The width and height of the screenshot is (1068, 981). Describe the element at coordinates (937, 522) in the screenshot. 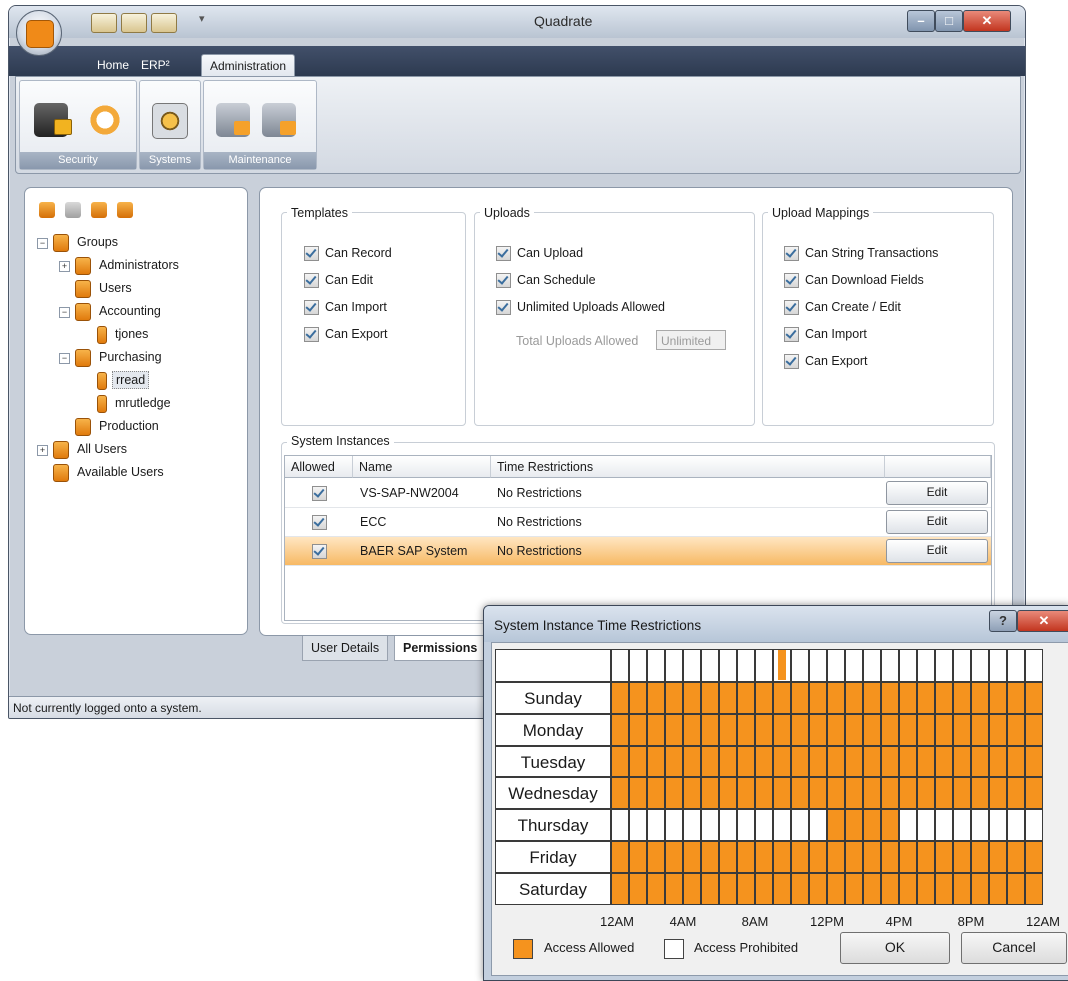

I see `edit-button: Edit` at that location.